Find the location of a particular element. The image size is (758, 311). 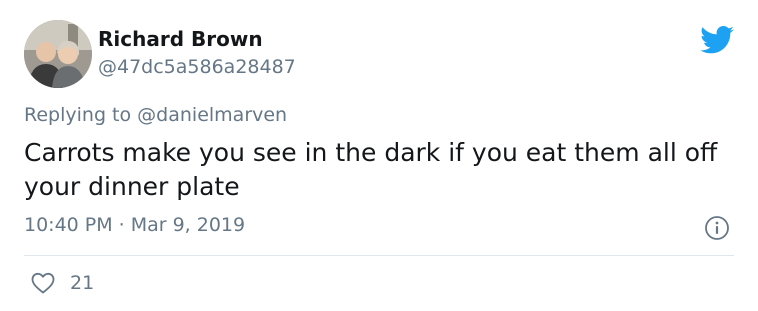

replying-to-label: Replying to is located at coordinates (78, 115).